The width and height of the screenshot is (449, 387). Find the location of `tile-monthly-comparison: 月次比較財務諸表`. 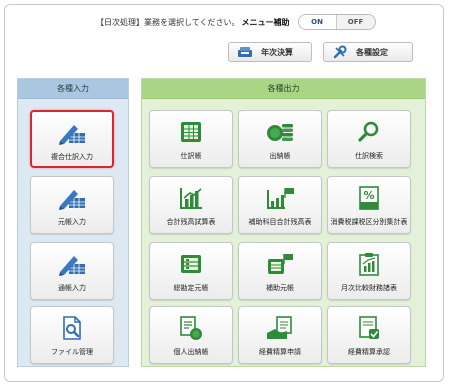

tile-monthly-comparison: 月次比較財務諸表 is located at coordinates (369, 271).